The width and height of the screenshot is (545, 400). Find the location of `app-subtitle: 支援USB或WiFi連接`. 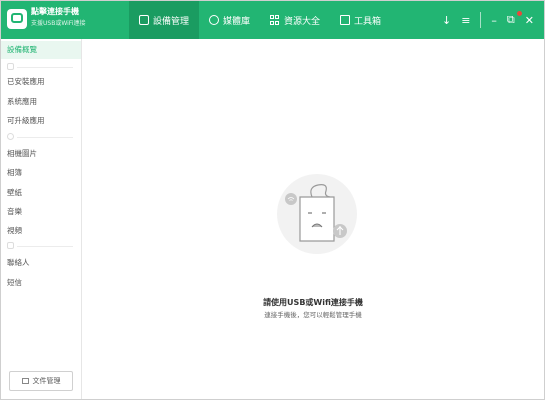

app-subtitle: 支援USB或WiFi連接 is located at coordinates (58, 23).